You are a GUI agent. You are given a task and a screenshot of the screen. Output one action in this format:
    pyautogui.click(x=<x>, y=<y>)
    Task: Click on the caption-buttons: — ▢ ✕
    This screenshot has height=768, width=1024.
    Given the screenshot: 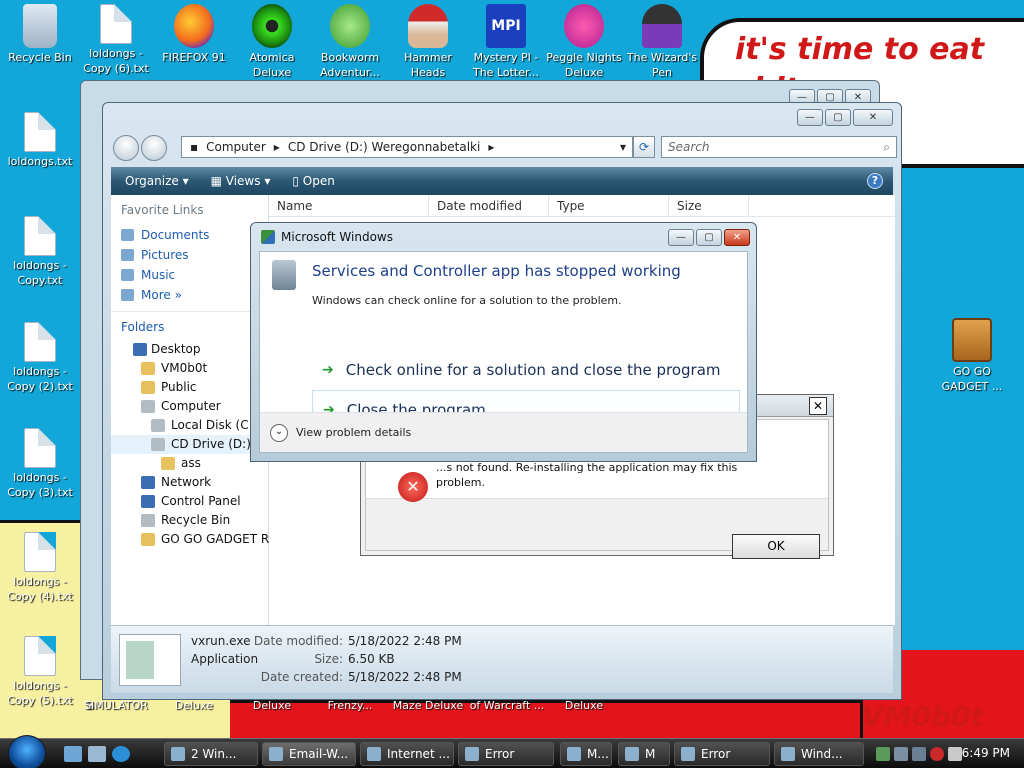 What is the action you would take?
    pyautogui.click(x=845, y=117)
    